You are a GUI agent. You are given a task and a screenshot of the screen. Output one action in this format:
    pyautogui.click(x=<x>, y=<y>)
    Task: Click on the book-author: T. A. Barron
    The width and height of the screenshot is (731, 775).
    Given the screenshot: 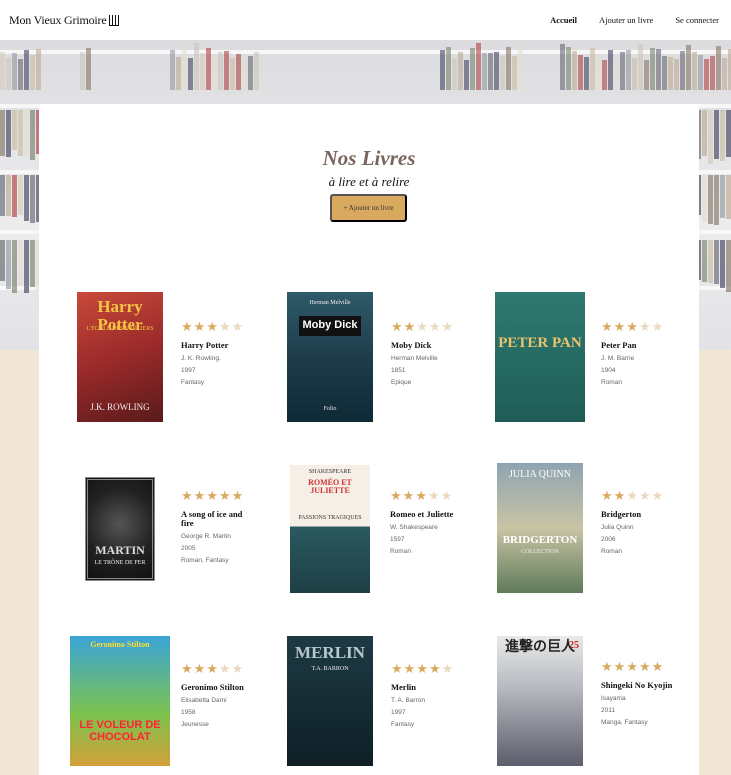 What is the action you would take?
    pyautogui.click(x=408, y=700)
    